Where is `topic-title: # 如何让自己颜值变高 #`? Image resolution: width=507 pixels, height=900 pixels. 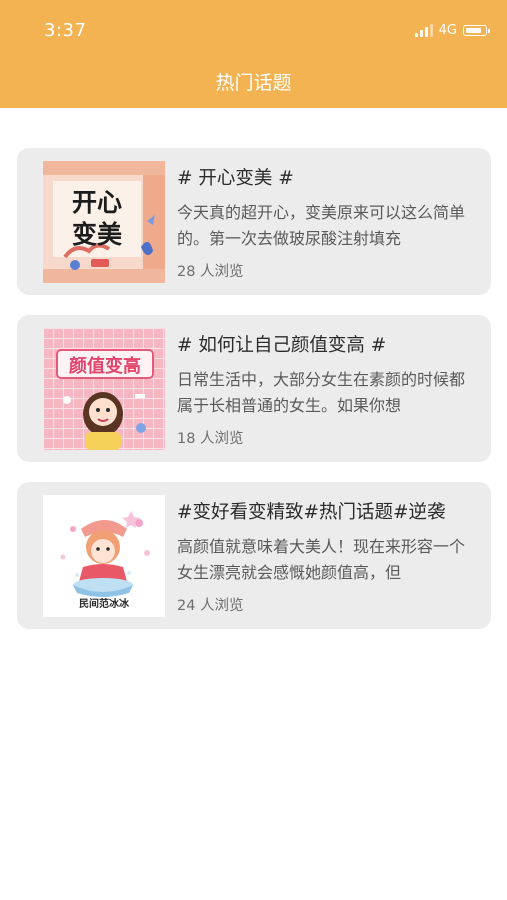
topic-title: # 如何让自己颜值变高 # is located at coordinates (282, 345).